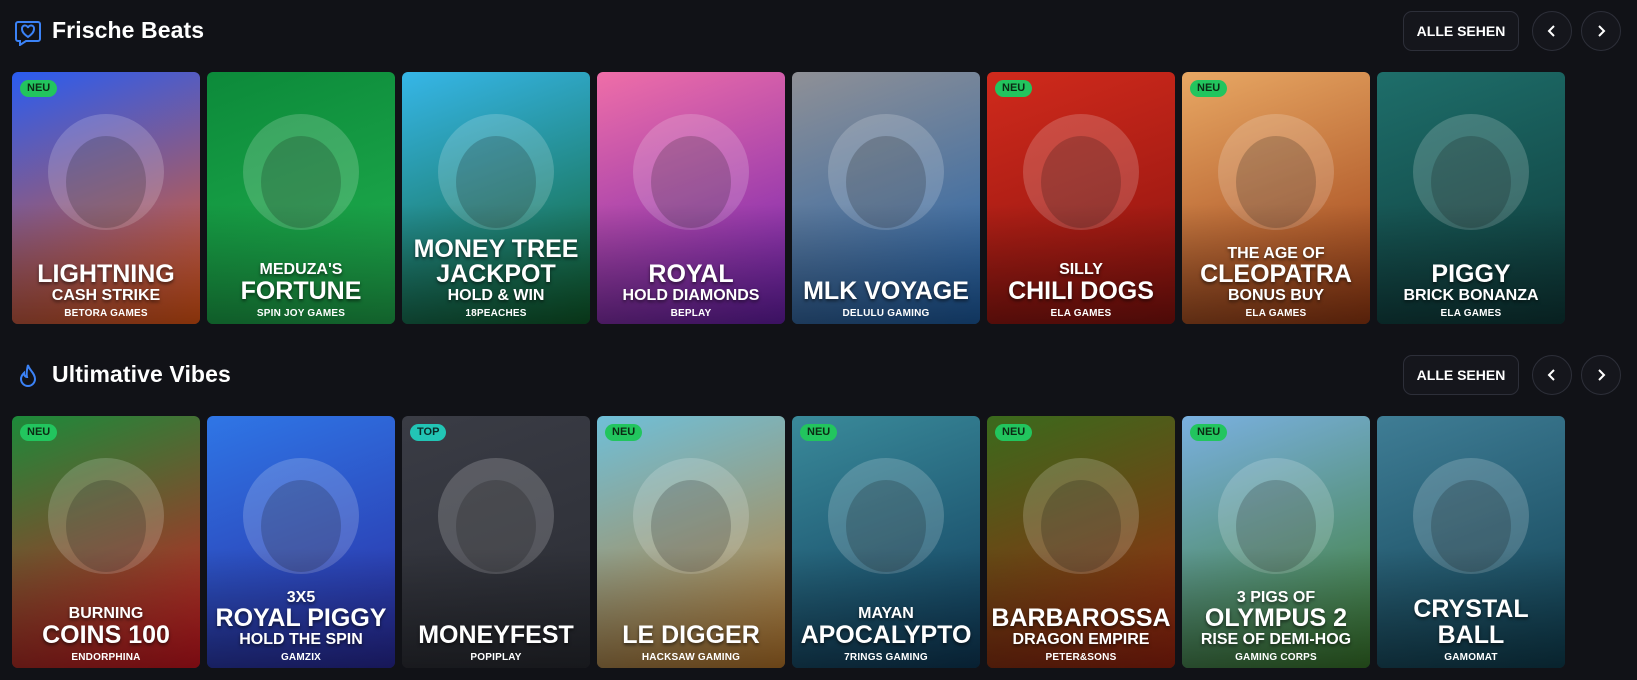 The width and height of the screenshot is (1637, 680). I want to click on game-title: MONEY TREE JACKPOT HOLD & WIN, so click(496, 269).